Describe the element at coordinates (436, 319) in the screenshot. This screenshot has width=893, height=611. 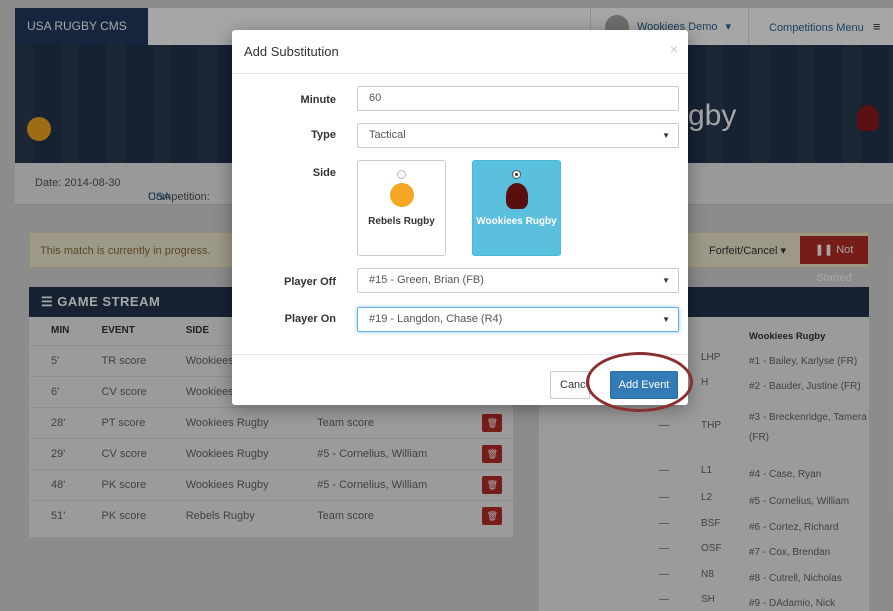
I see `player-on-value: #19 - Langdon, Chase (R4)` at that location.